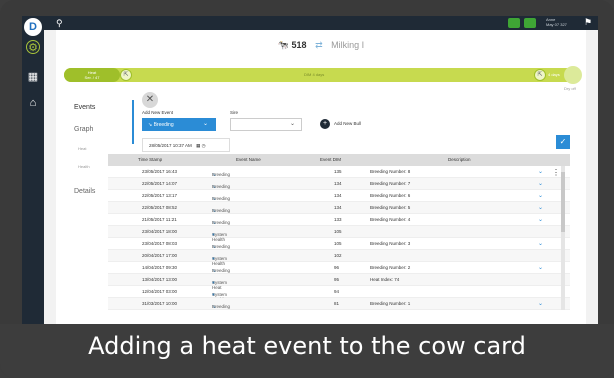 The width and height of the screenshot is (614, 378). I want to click on sidebar-item-health: Health, so click(84, 166).